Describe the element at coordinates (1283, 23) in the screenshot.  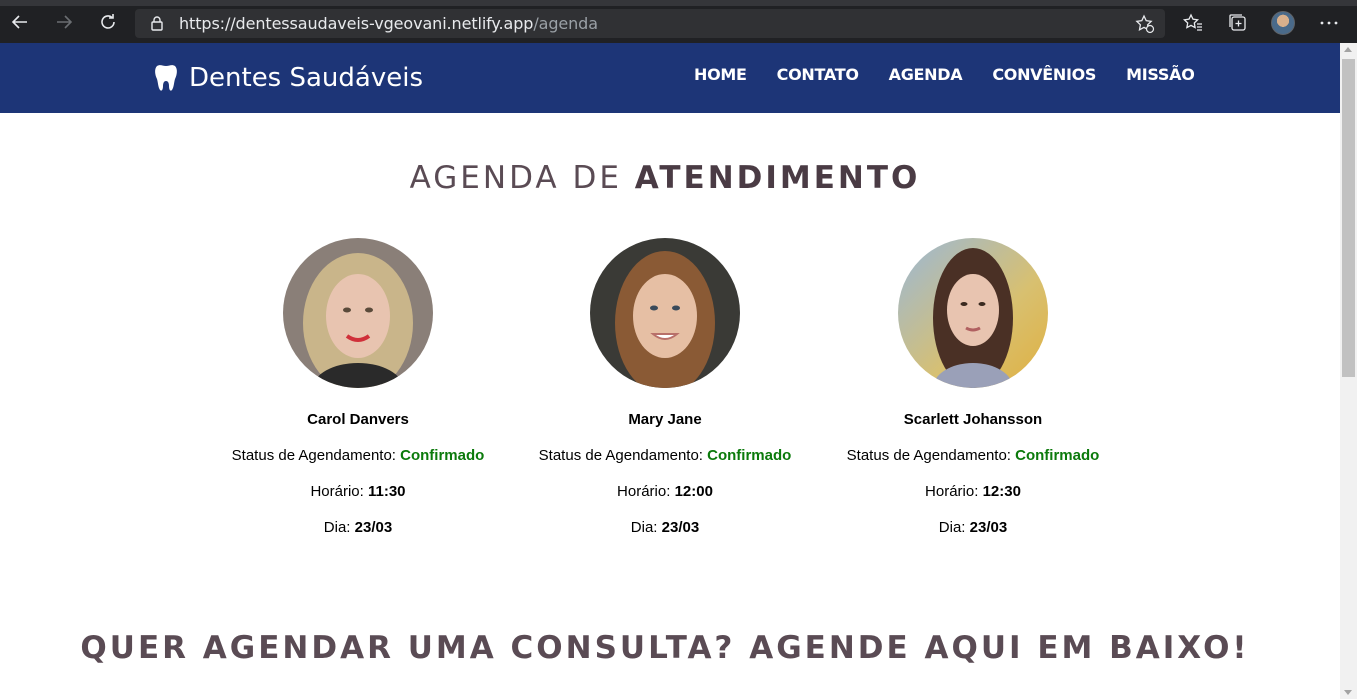
I see `profile-avatar` at that location.